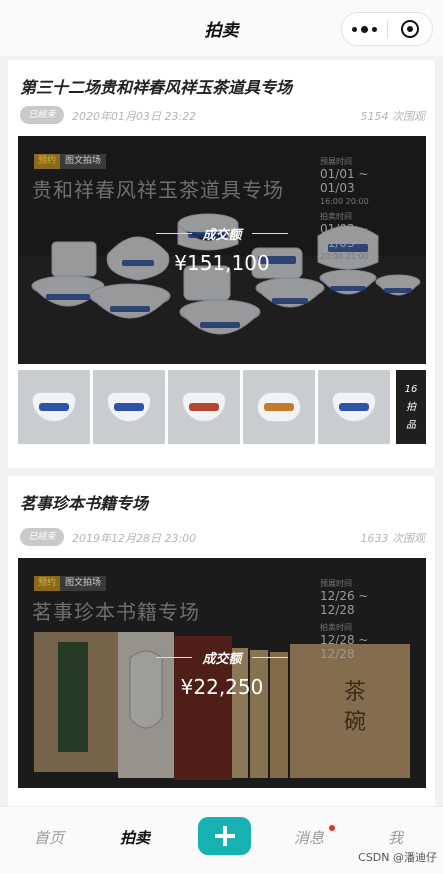  What do you see at coordinates (222, 537) in the screenshot?
I see `auction-meta: 已结束 2019年12月28日 23:00 1633 次围观` at bounding box center [222, 537].